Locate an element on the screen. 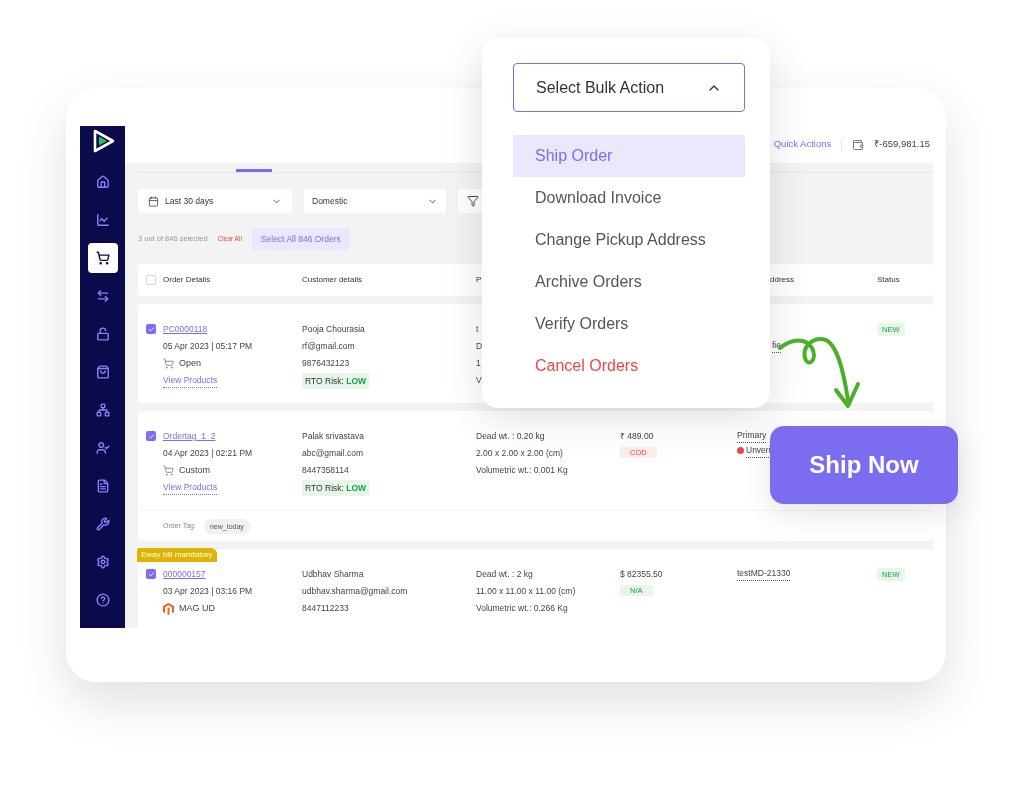 This screenshot has width=1024, height=794. customer-detail: 9876432123 is located at coordinates (326, 363).